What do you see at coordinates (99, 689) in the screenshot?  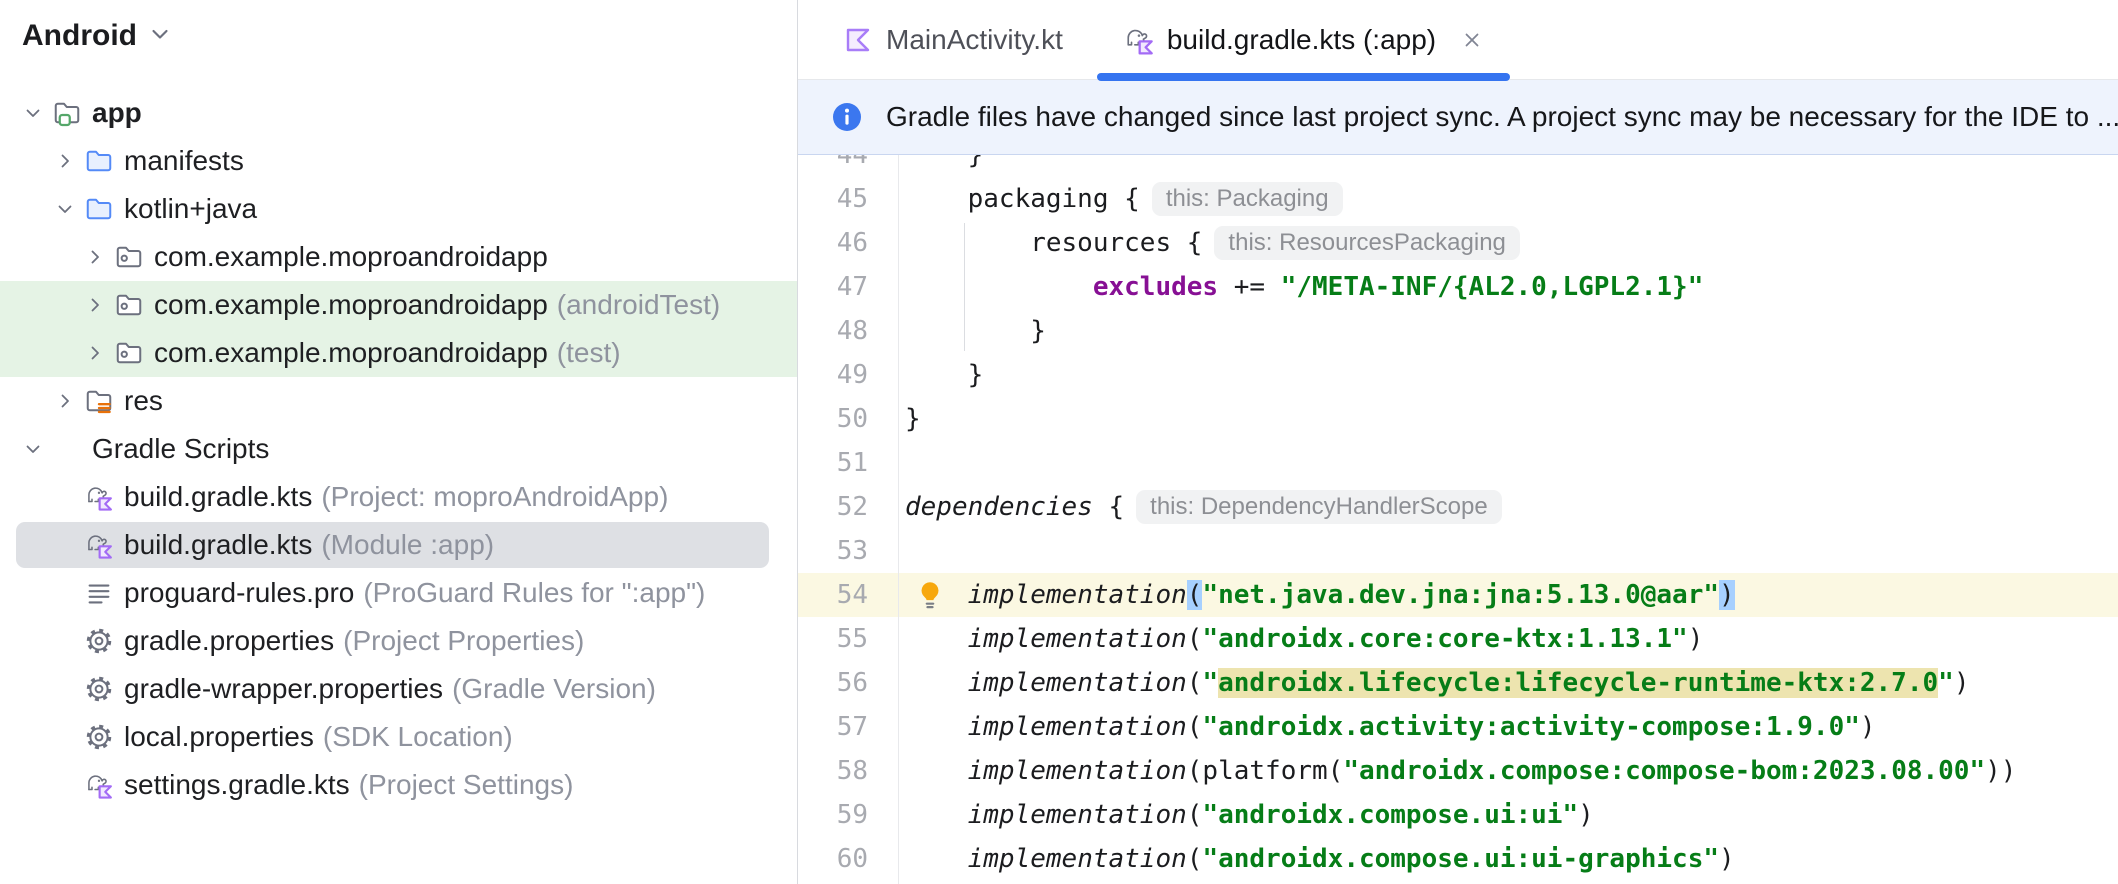 I see `gear-icon` at bounding box center [99, 689].